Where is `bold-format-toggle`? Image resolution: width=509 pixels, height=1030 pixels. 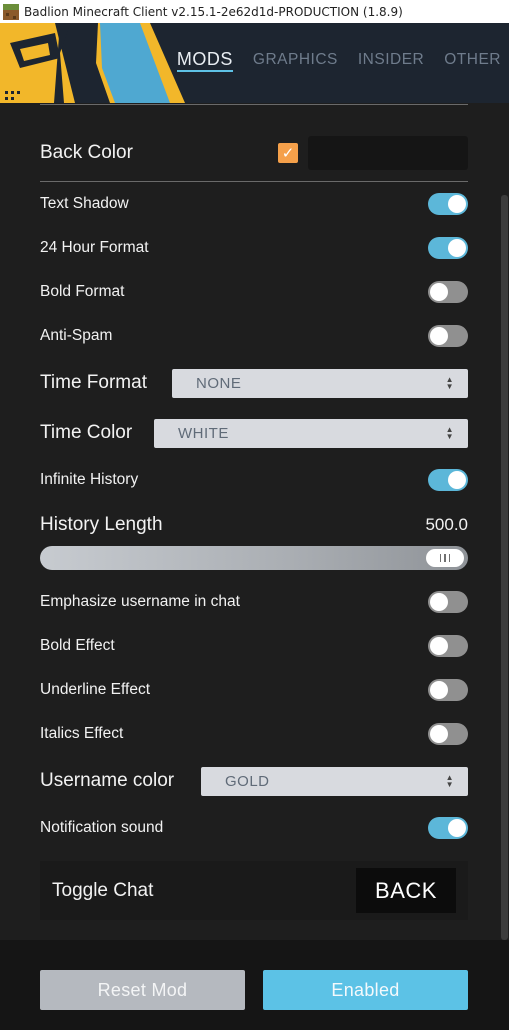 bold-format-toggle is located at coordinates (448, 292).